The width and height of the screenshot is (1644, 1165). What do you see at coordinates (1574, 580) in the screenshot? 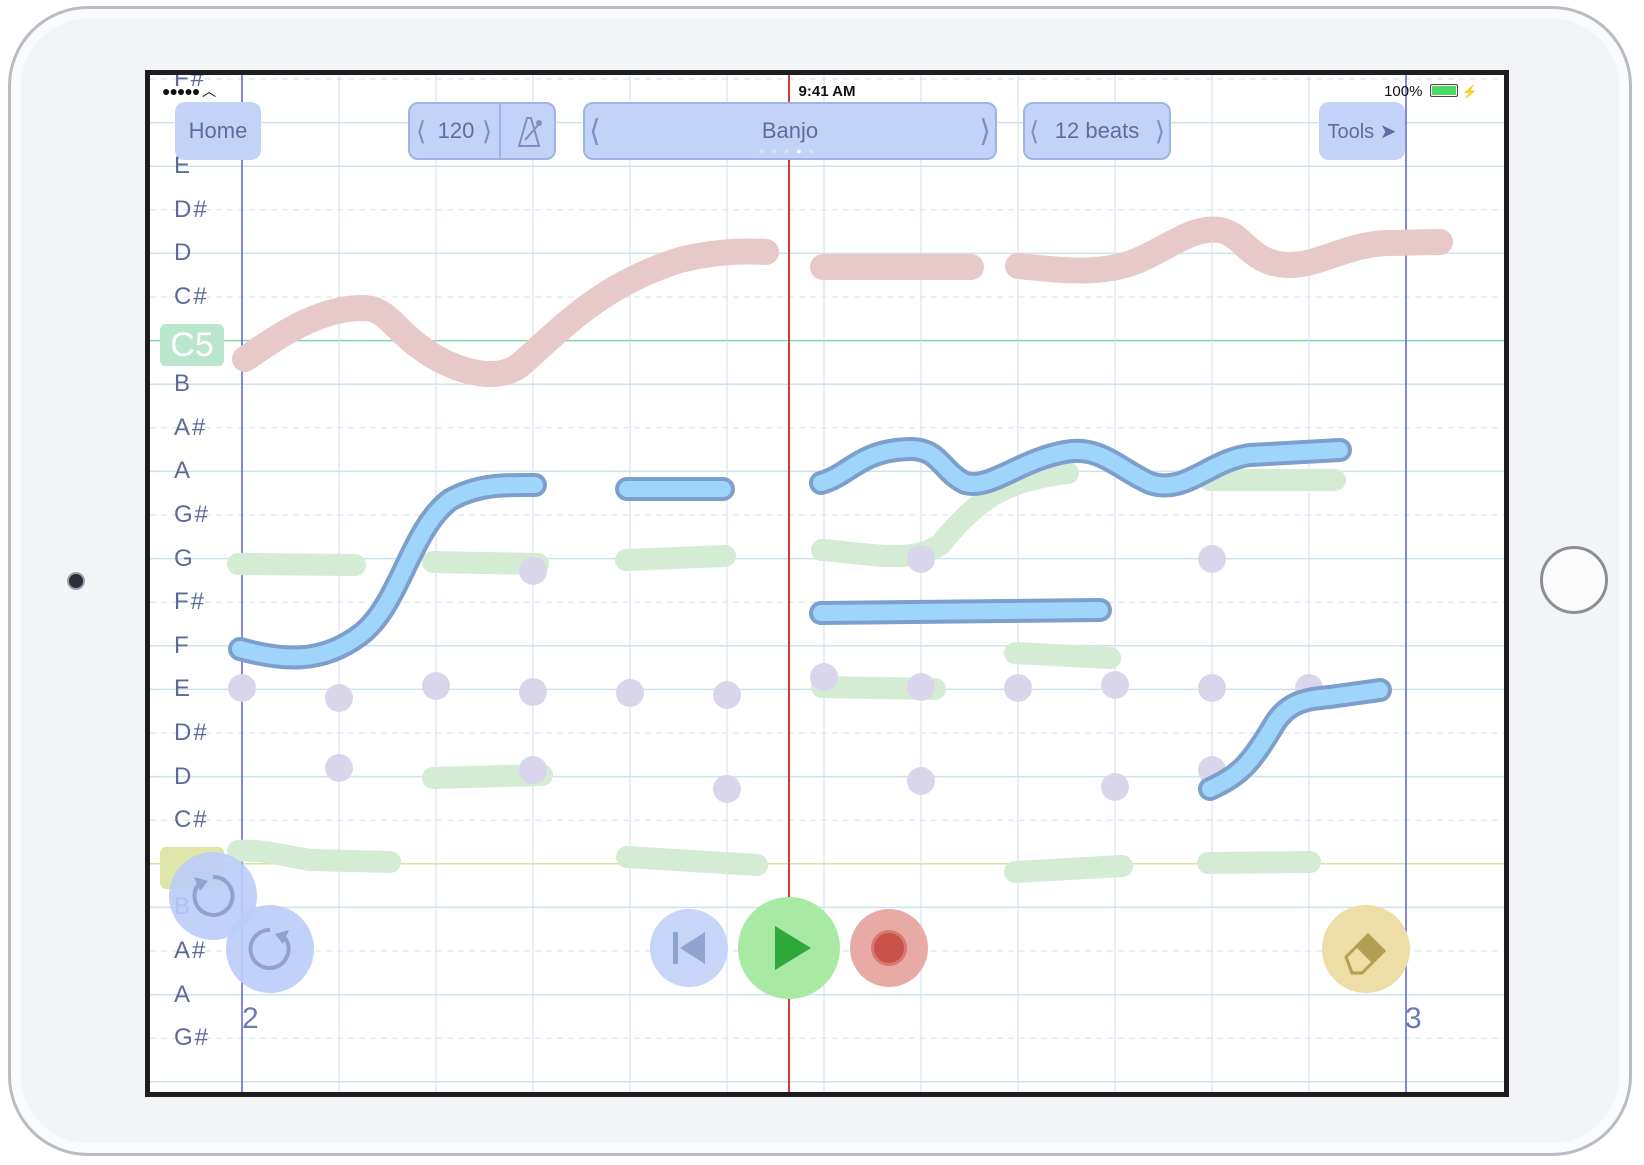
I see `hardware-home-button` at bounding box center [1574, 580].